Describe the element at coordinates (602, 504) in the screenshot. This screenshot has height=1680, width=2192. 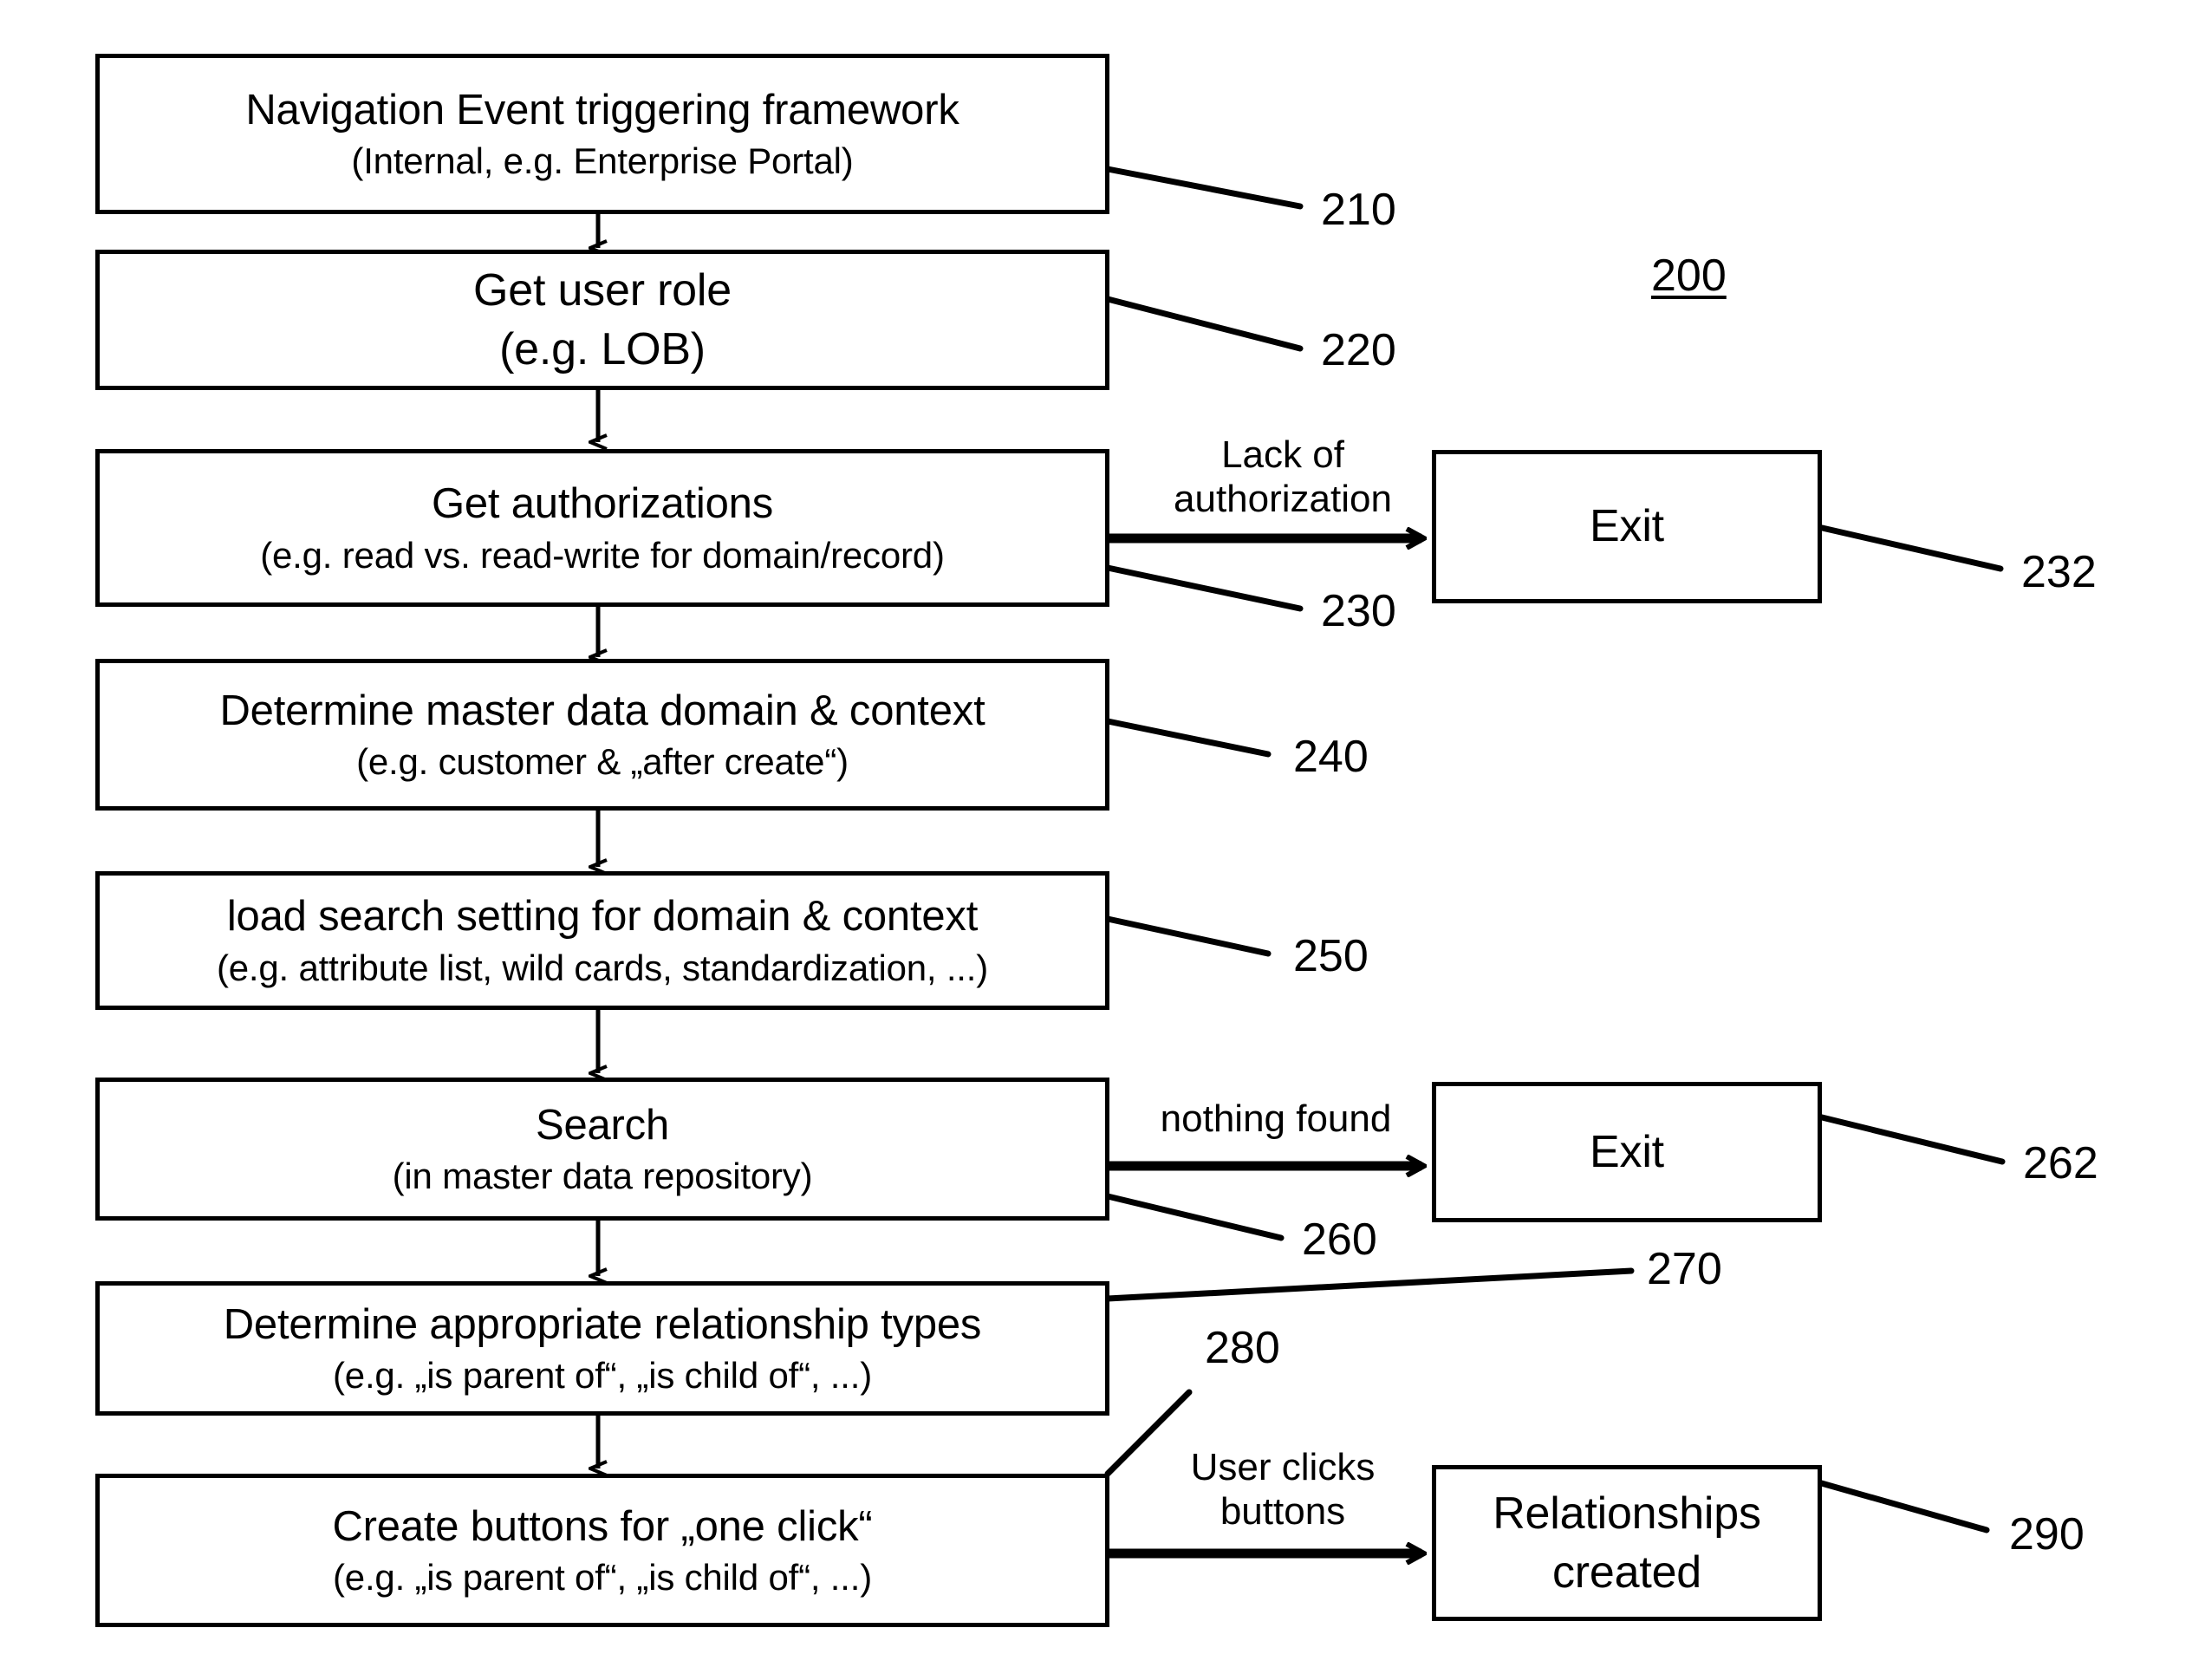
I see `node-get-authorizations-line1: Get authorizations` at that location.